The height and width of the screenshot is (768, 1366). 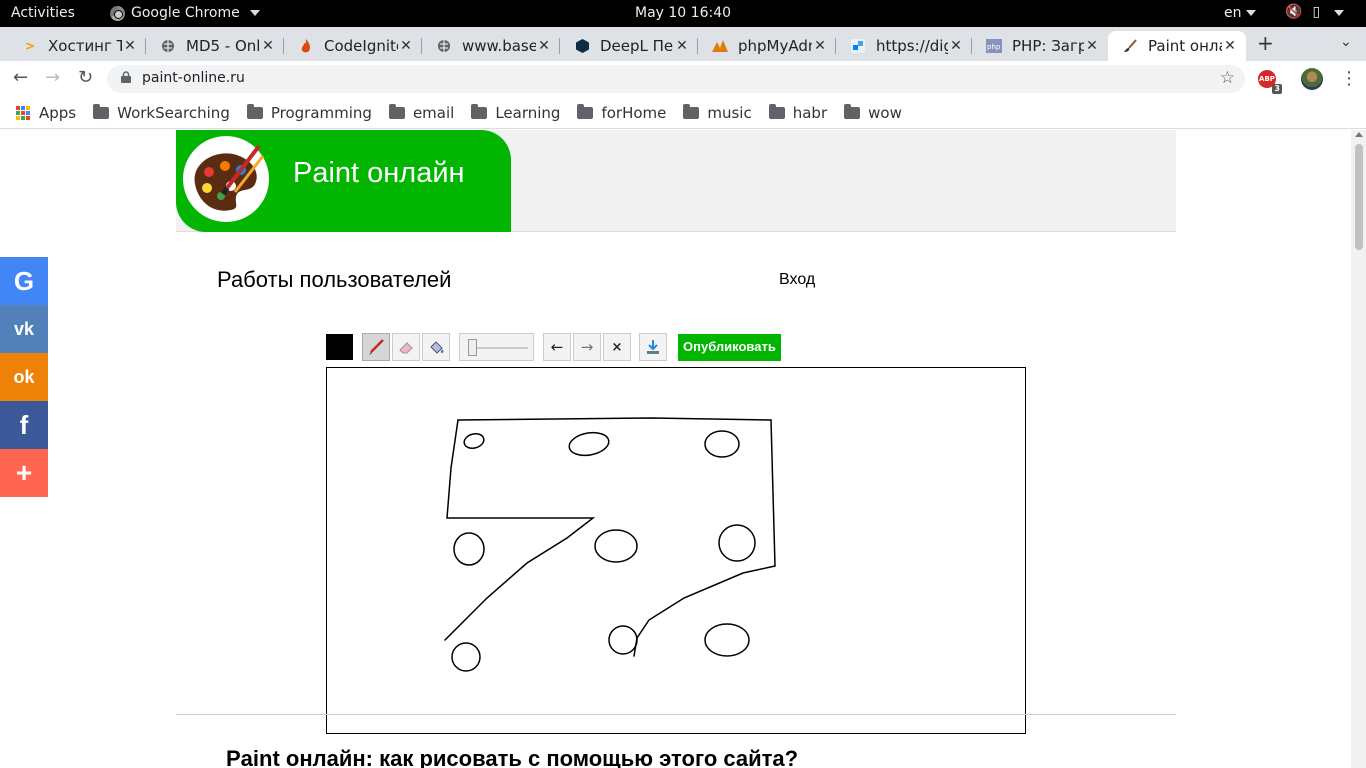 I want to click on adblock-plus-icon: ABP 3, so click(x=1270, y=82).